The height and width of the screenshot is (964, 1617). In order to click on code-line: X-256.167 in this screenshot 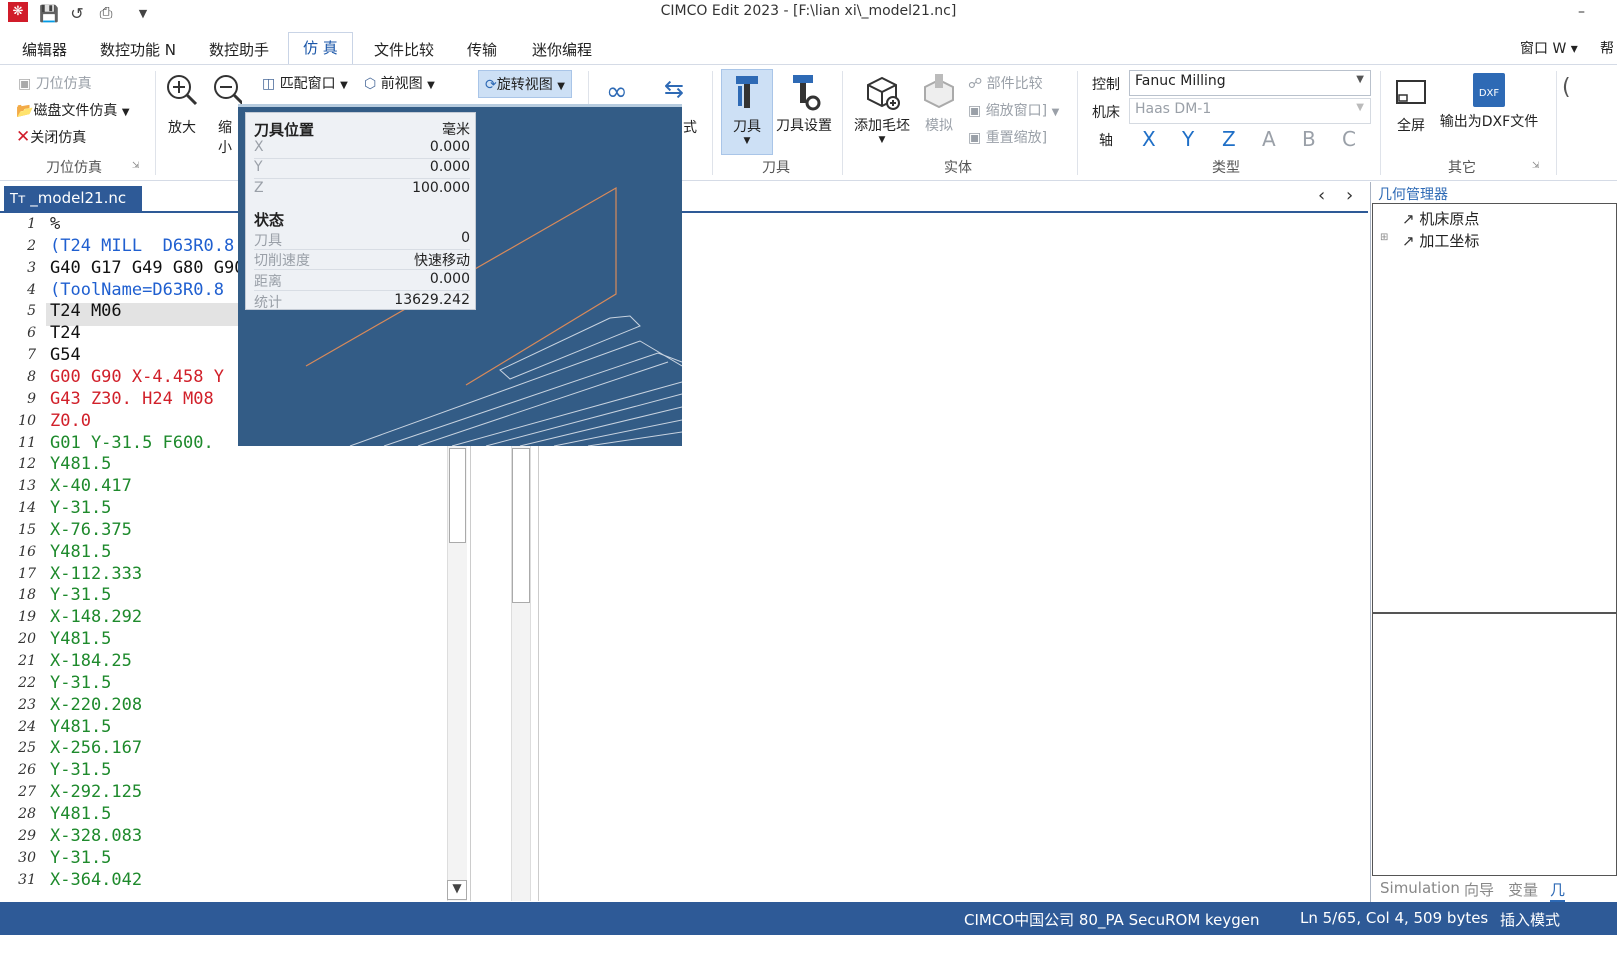, I will do `click(96, 748)`.